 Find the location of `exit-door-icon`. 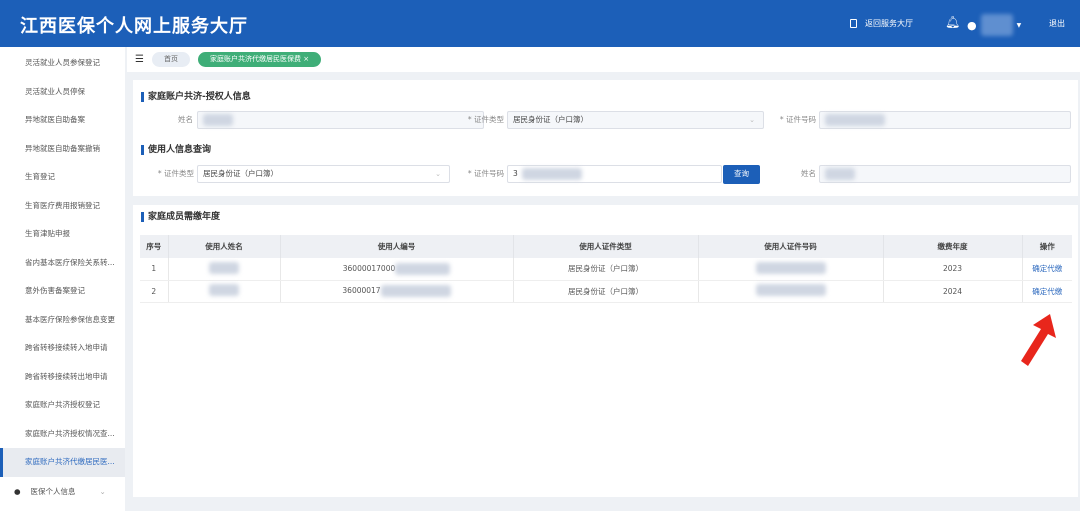

exit-door-icon is located at coordinates (853, 23).